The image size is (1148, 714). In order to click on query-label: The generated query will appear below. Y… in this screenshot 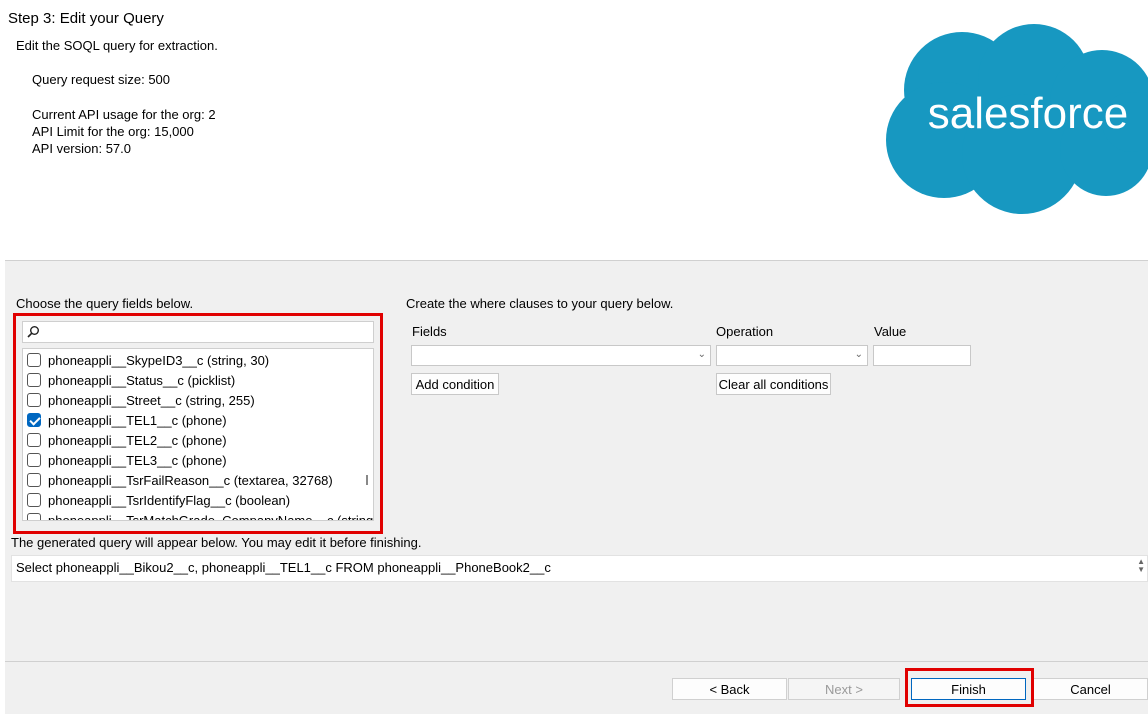, I will do `click(216, 542)`.